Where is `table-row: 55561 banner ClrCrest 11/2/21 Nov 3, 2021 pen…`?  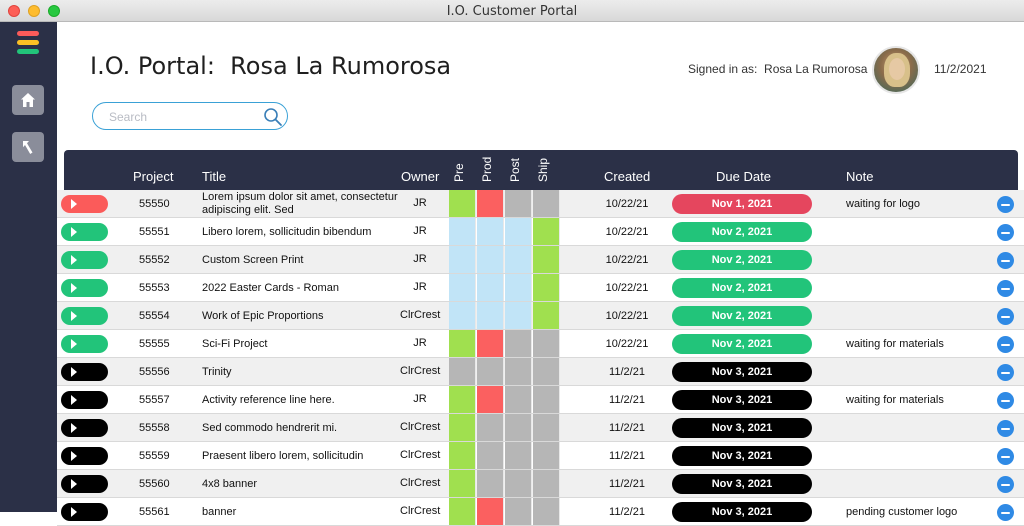 table-row: 55561 banner ClrCrest 11/2/21 Nov 3, 2021 pen… is located at coordinates (540, 512).